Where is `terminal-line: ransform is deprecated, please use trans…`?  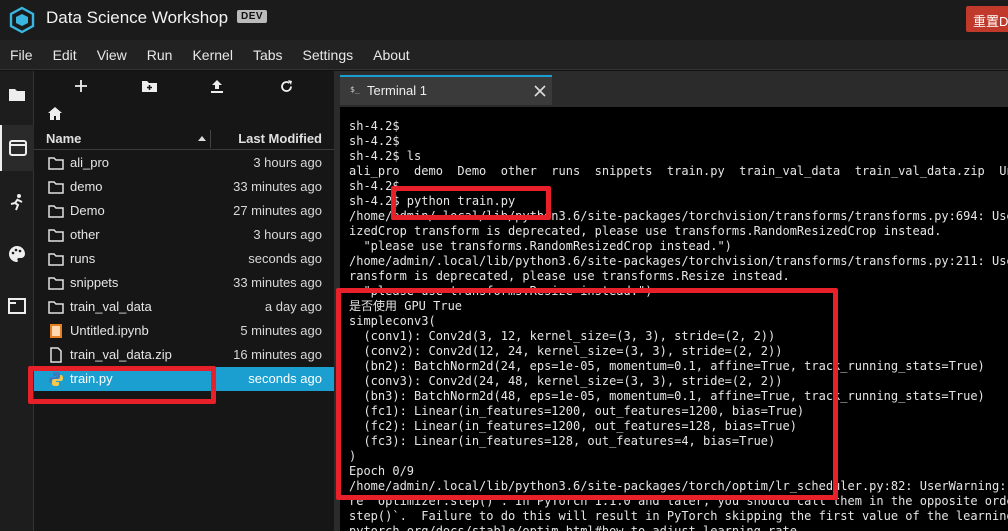
terminal-line: ransform is deprecated, please use trans… is located at coordinates (569, 276).